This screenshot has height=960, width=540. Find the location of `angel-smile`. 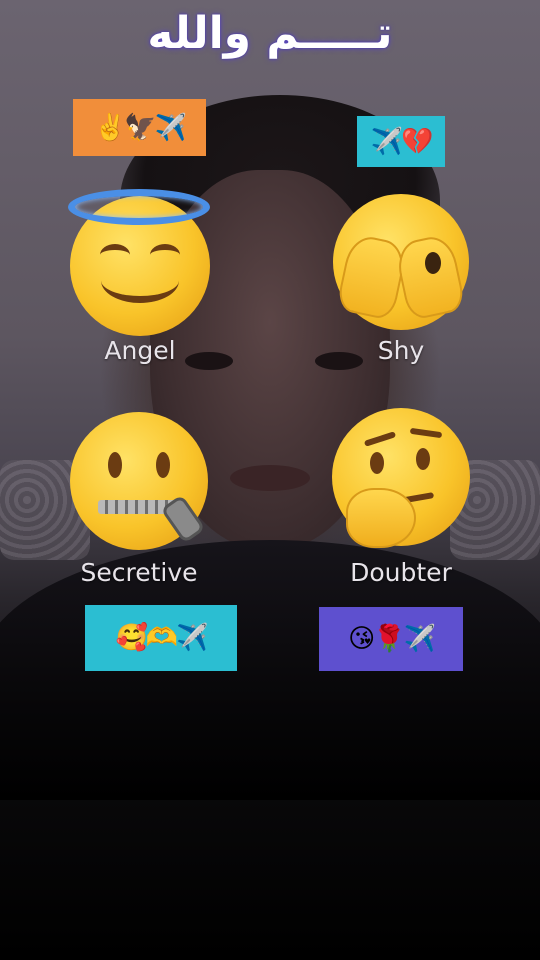

angel-smile is located at coordinates (140, 280).